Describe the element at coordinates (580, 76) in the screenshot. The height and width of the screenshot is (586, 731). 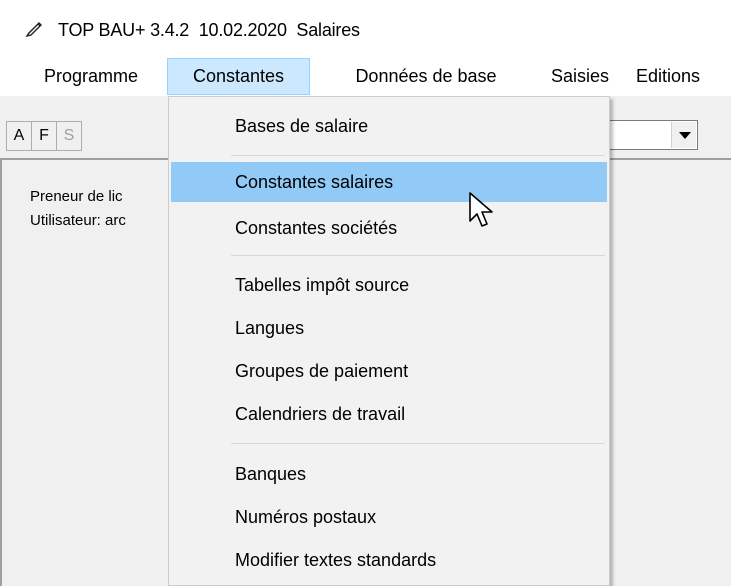
I see `menu-saisies: Saisies` at that location.